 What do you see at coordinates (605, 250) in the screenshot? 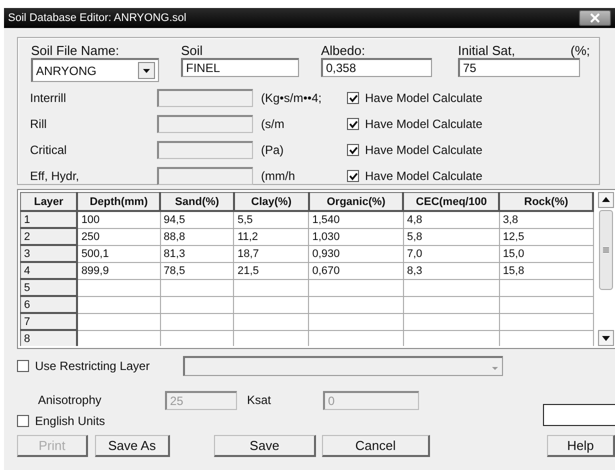
I see `scrollbar-thumb` at bounding box center [605, 250].